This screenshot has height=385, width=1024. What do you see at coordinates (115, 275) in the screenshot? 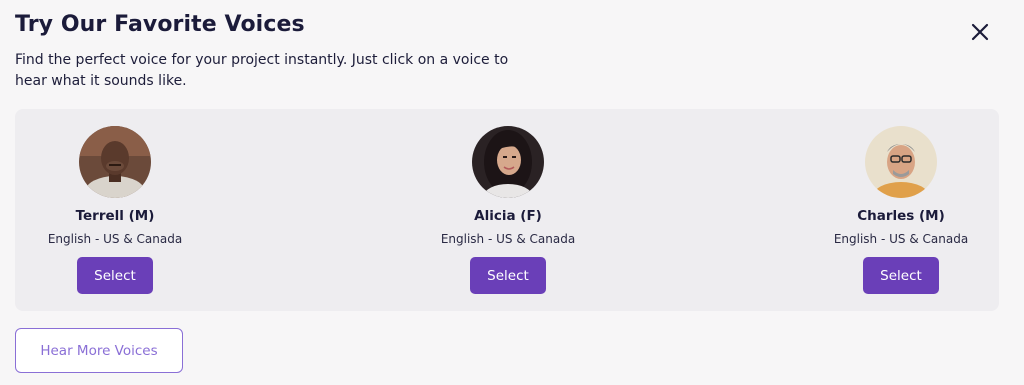
I see `select-button-terrell: Select` at bounding box center [115, 275].